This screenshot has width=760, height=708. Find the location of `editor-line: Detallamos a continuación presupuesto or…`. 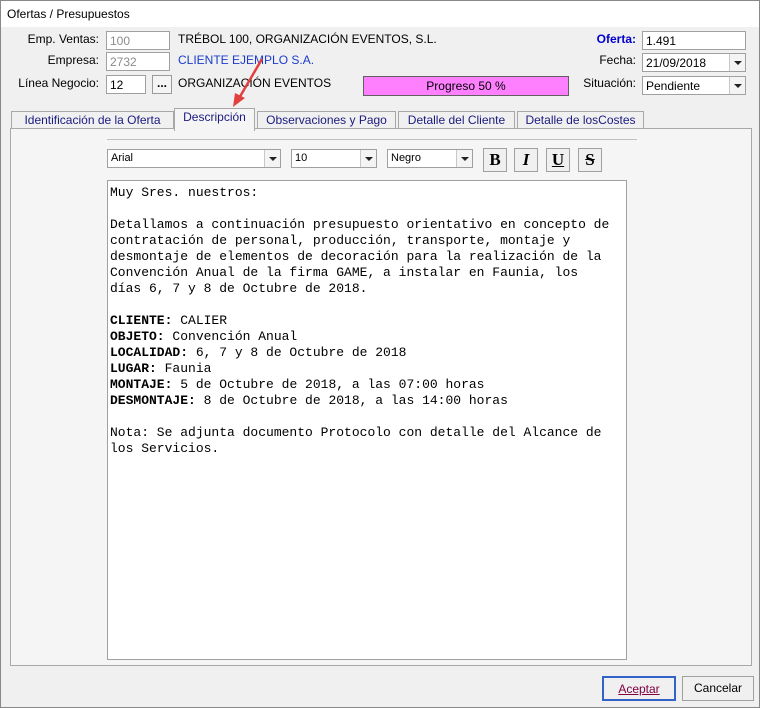

editor-line: Detallamos a continuación presupuesto or… is located at coordinates (367, 225).